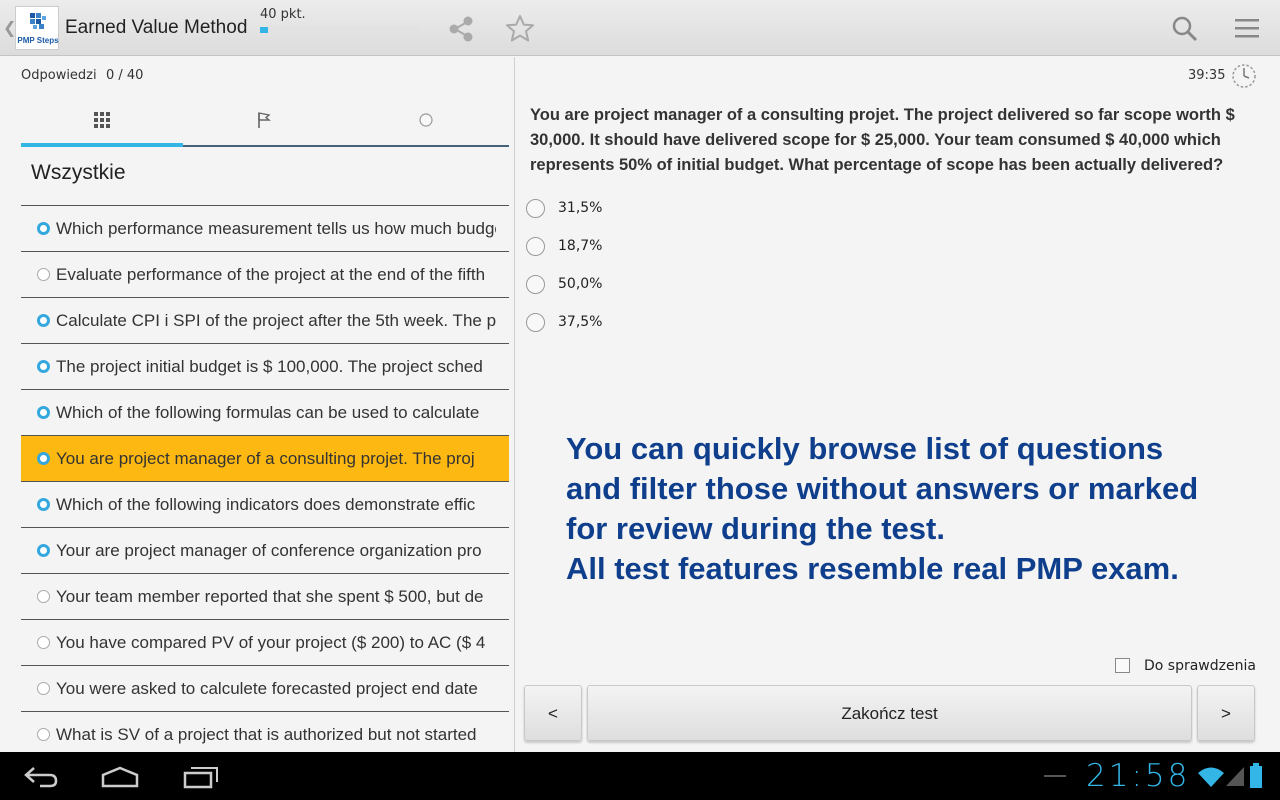 Image resolution: width=1280 pixels, height=800 pixels. I want to click on promo-line: You can quickly browse list of questions, so click(865, 448).